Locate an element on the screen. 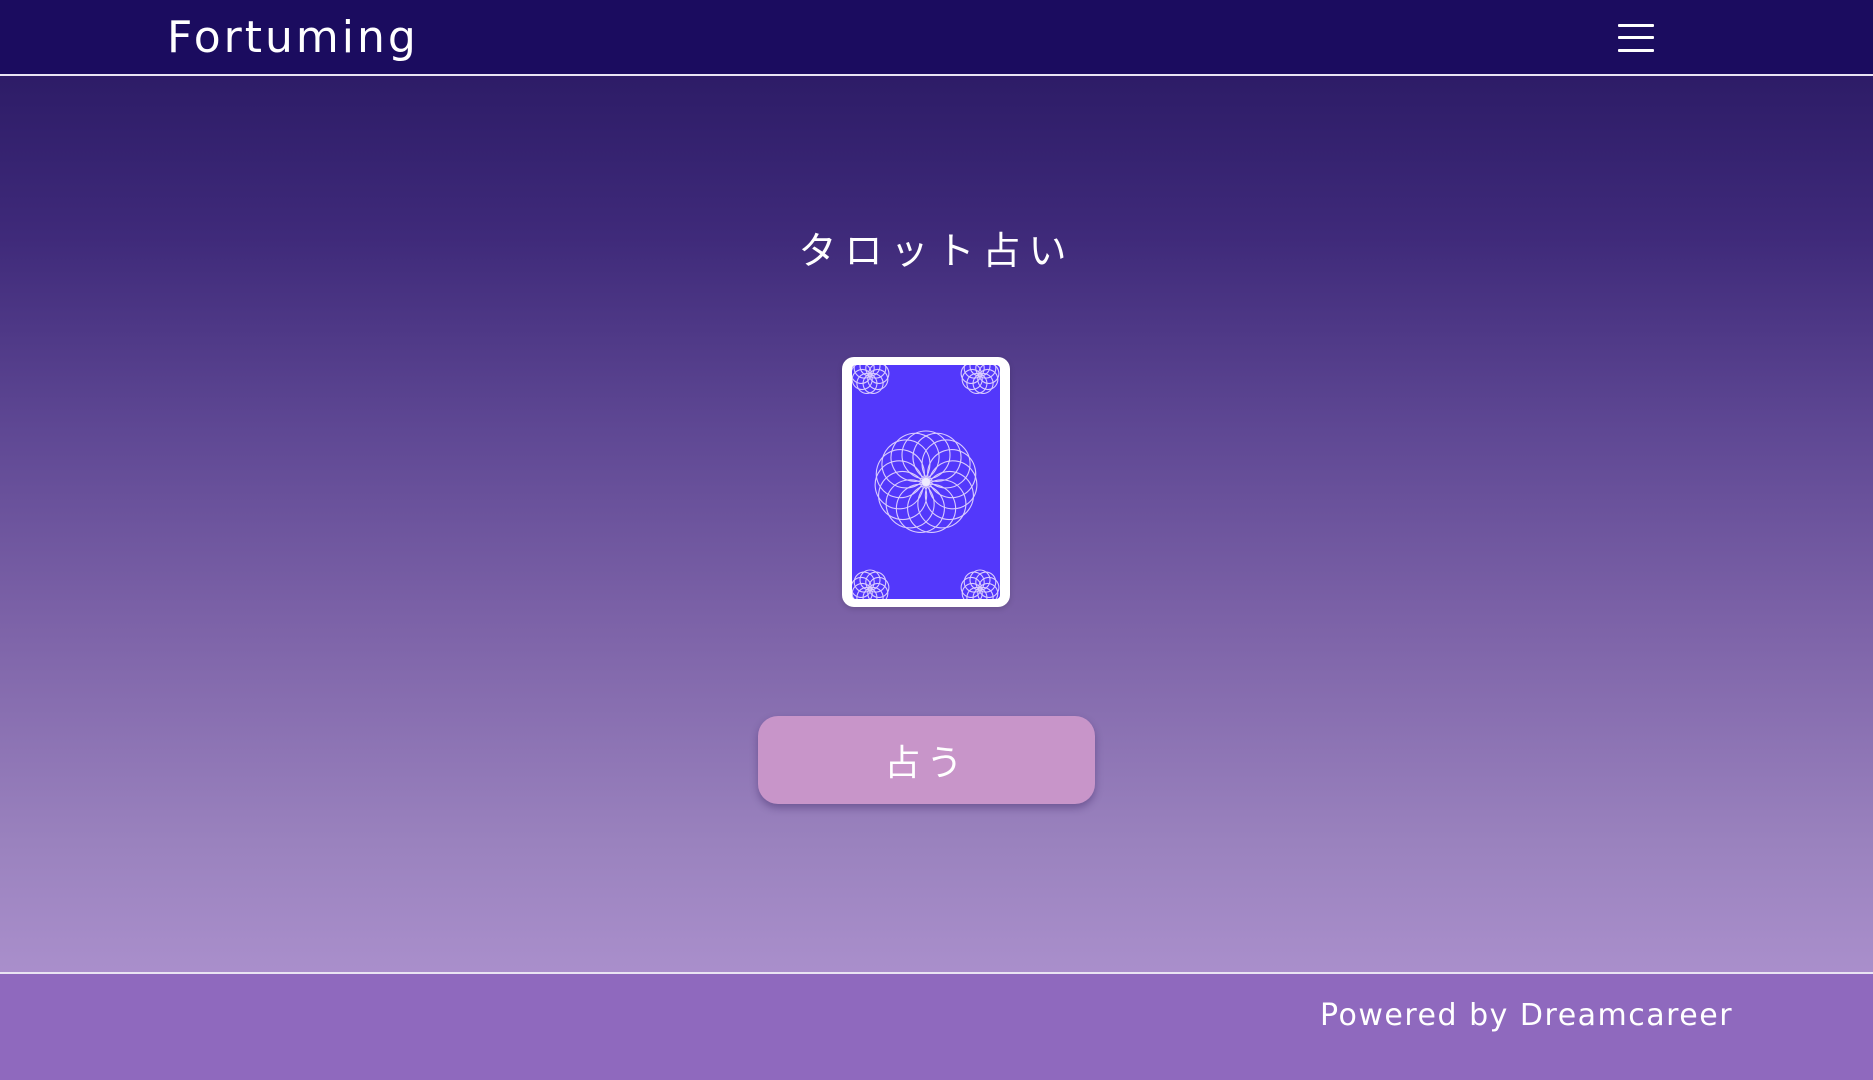 This screenshot has width=1873, height=1080. card-back-pattern is located at coordinates (926, 482).